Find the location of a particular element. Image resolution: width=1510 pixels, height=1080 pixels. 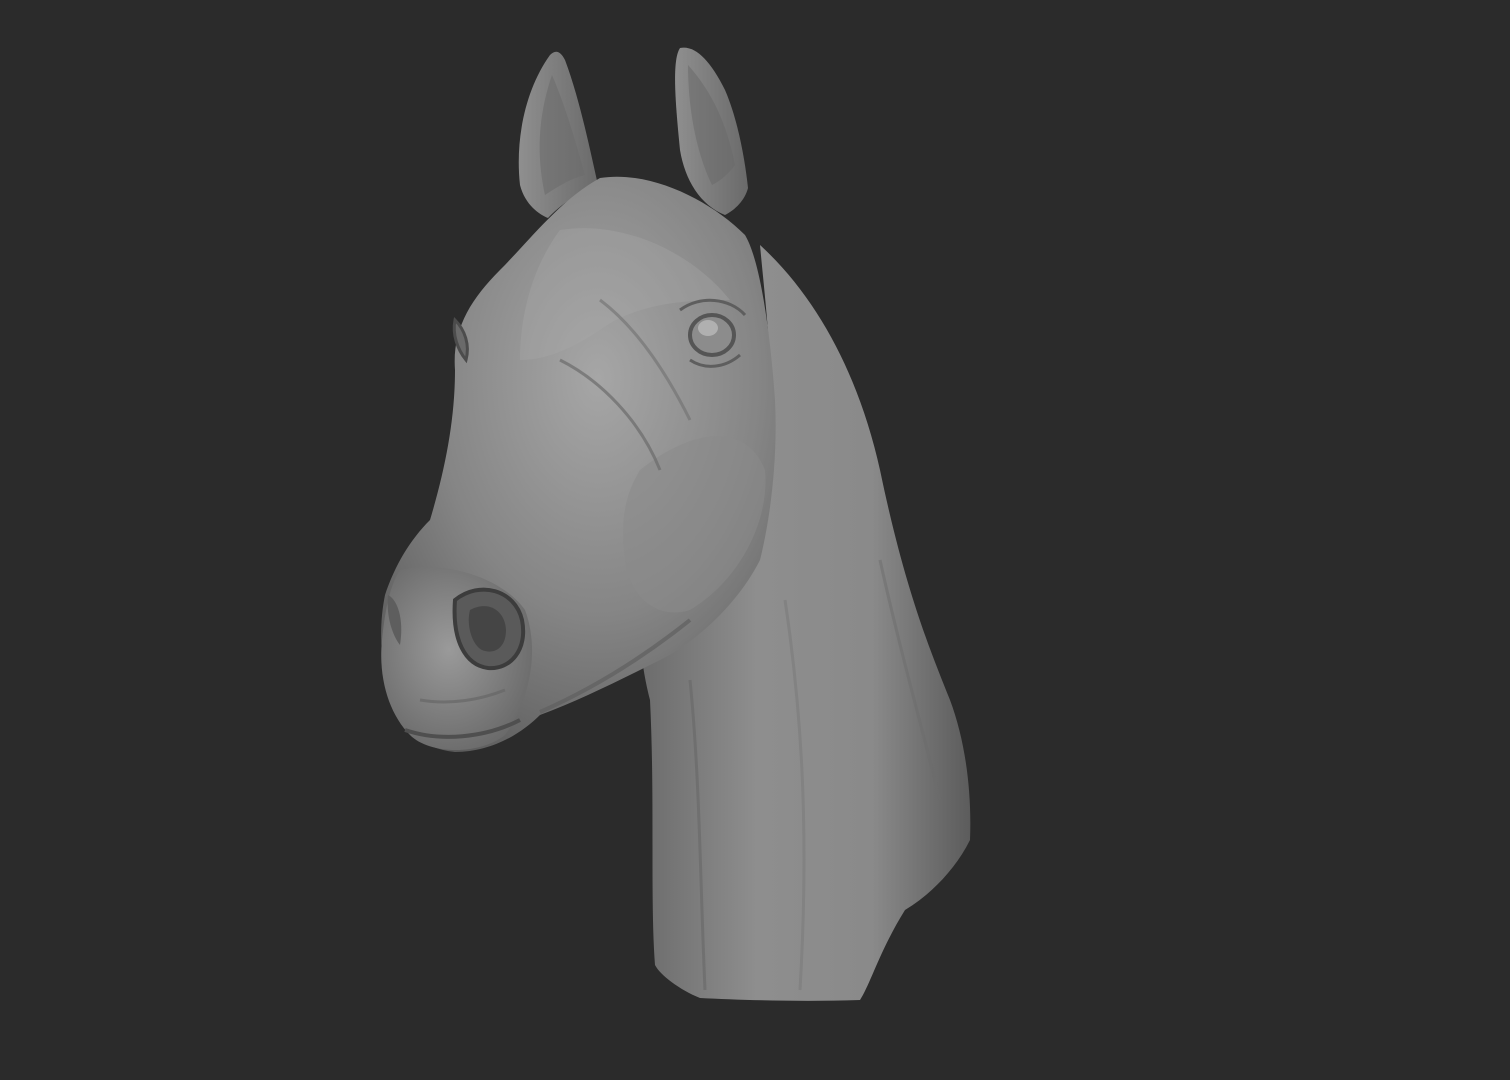

right-eye-highlight is located at coordinates (708, 328).